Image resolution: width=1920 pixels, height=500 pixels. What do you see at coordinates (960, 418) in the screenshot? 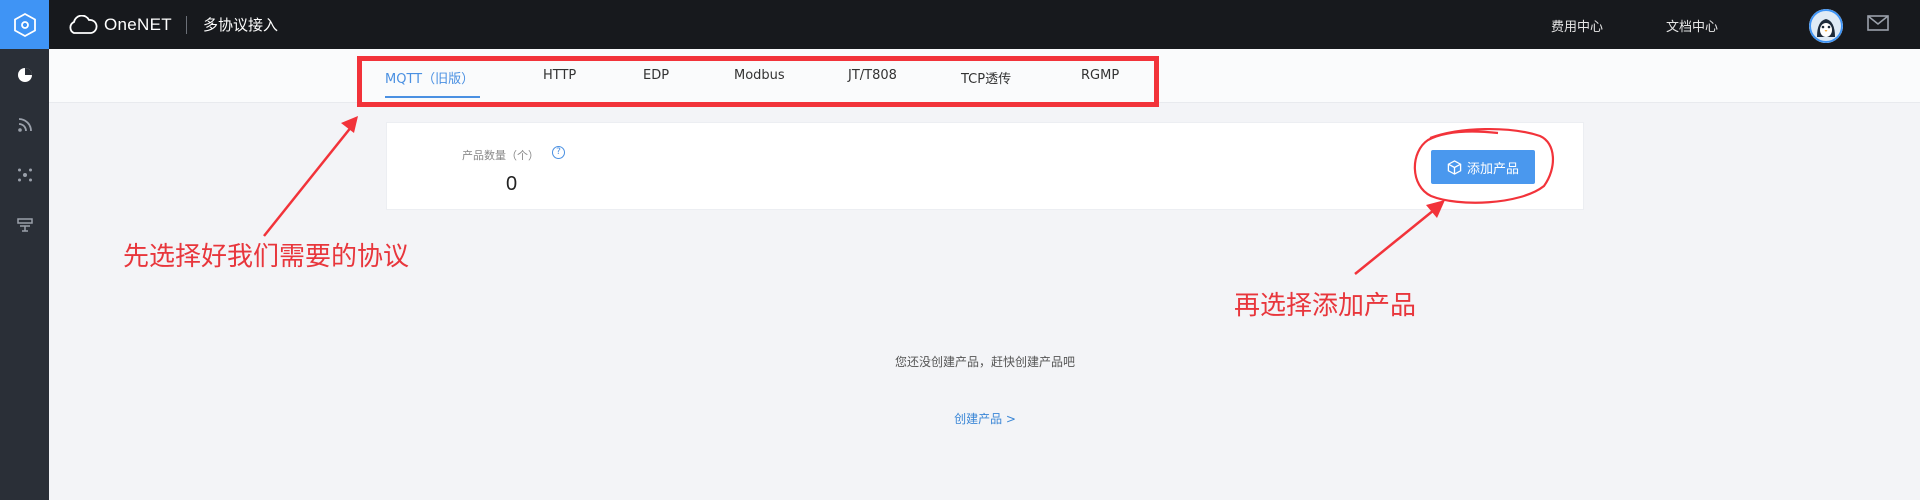
I see `create-product-link: 创建产品 >` at bounding box center [960, 418].